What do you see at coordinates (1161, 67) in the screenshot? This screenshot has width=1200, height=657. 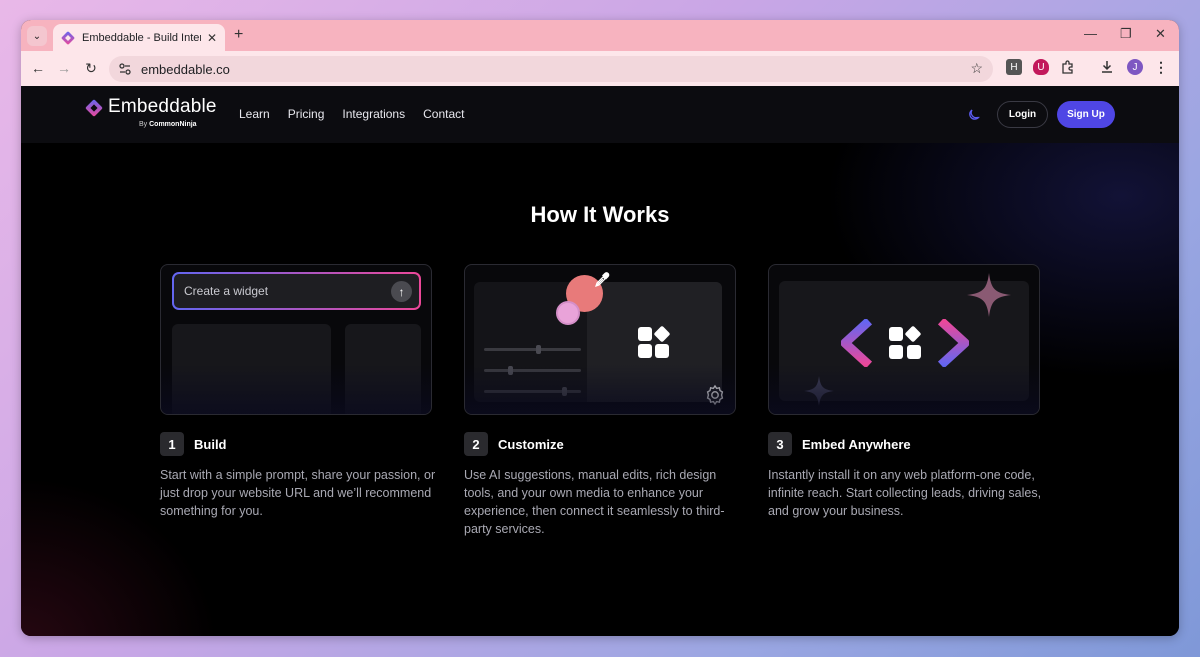 I see `browser-menu-icon: ⋮` at bounding box center [1161, 67].